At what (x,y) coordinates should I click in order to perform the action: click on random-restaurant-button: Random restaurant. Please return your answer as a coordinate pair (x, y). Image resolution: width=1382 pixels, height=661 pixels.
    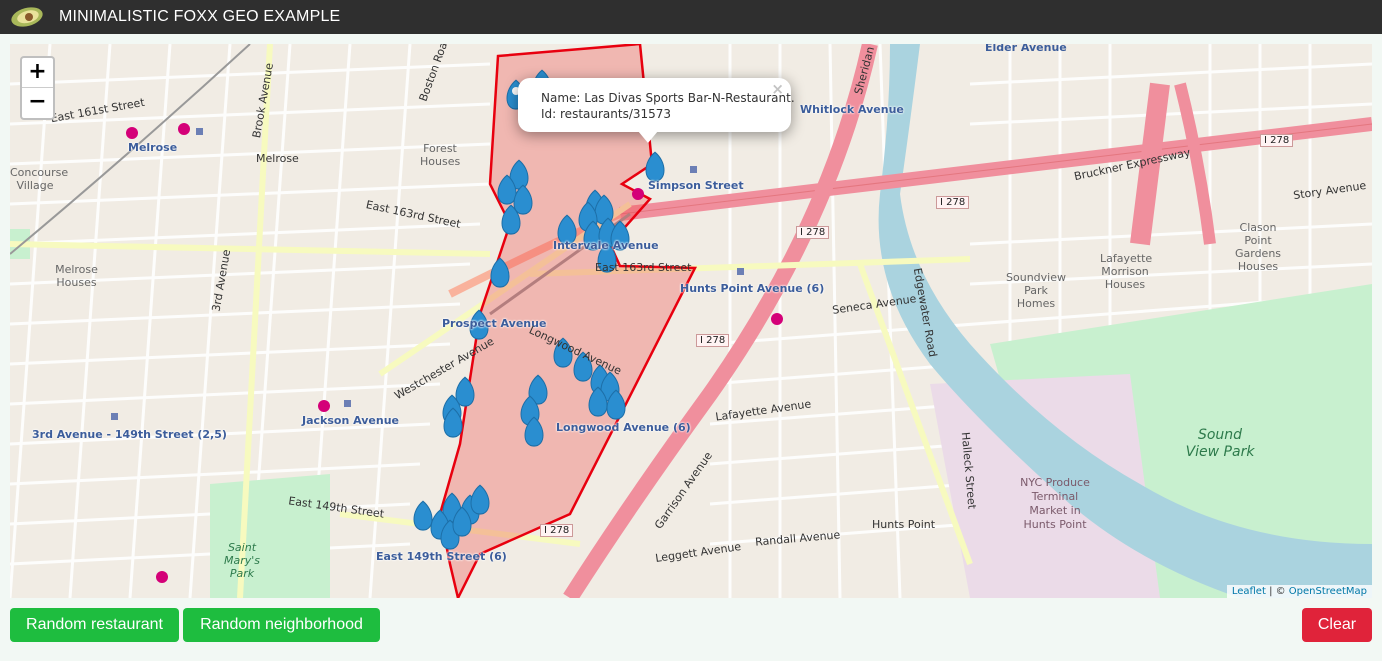
    Looking at the image, I should click on (94, 625).